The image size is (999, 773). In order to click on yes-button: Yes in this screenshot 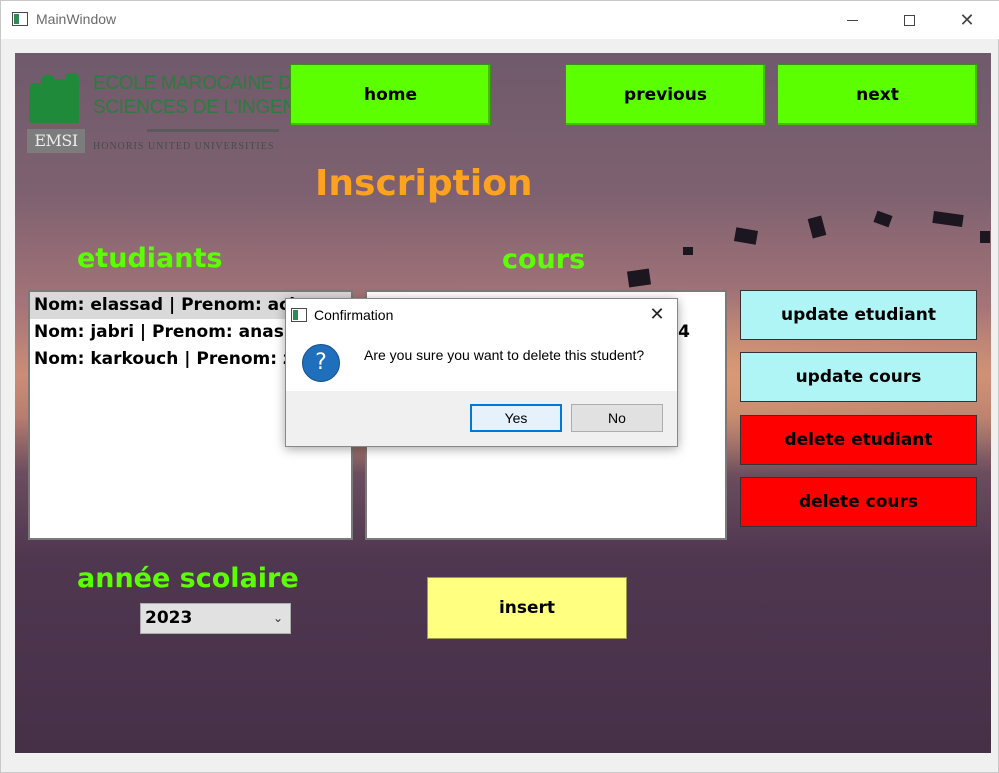, I will do `click(516, 418)`.